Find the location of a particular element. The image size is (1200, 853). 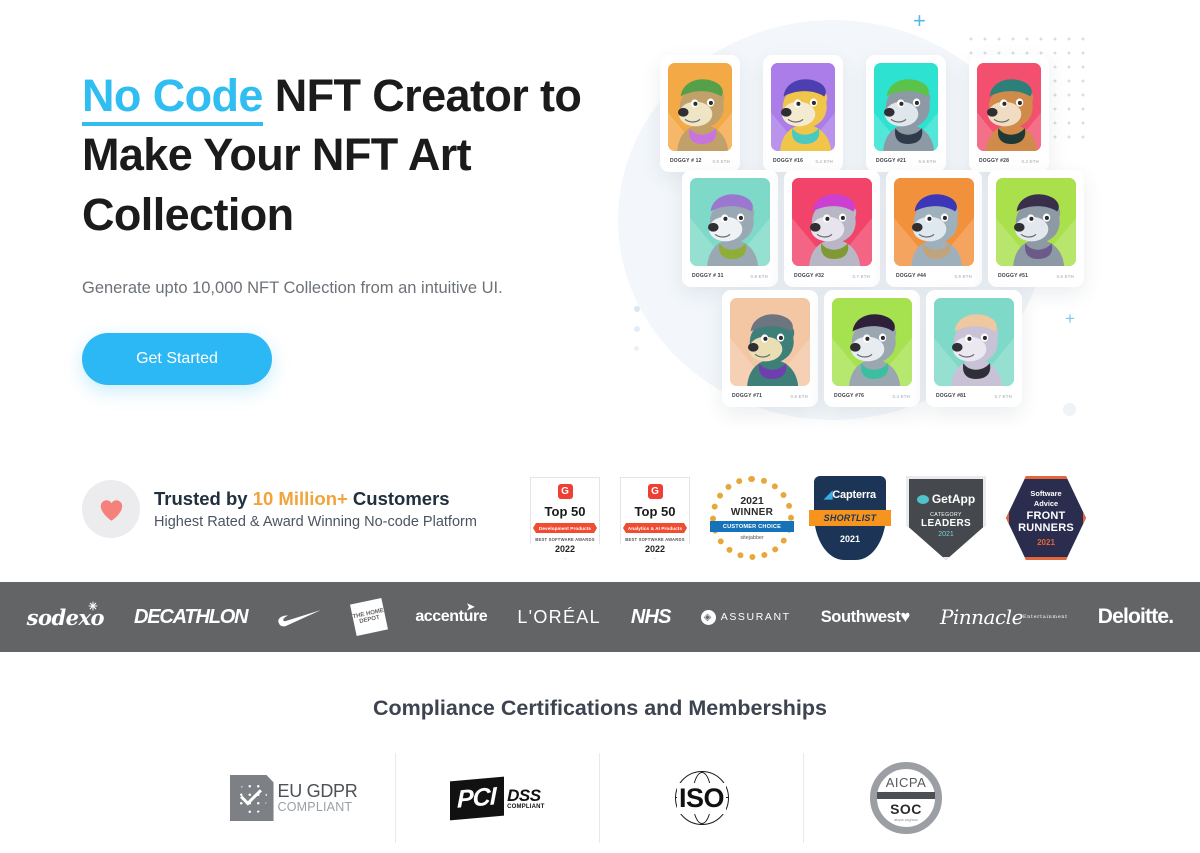

nft-card-name: DOGGY #44 is located at coordinates (911, 276).